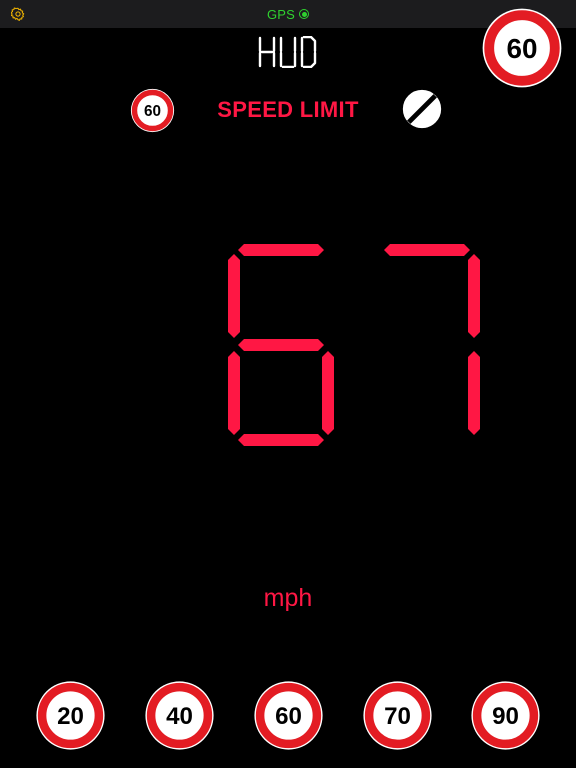  Describe the element at coordinates (281, 14) in the screenshot. I see `gps-label: GPS` at that location.